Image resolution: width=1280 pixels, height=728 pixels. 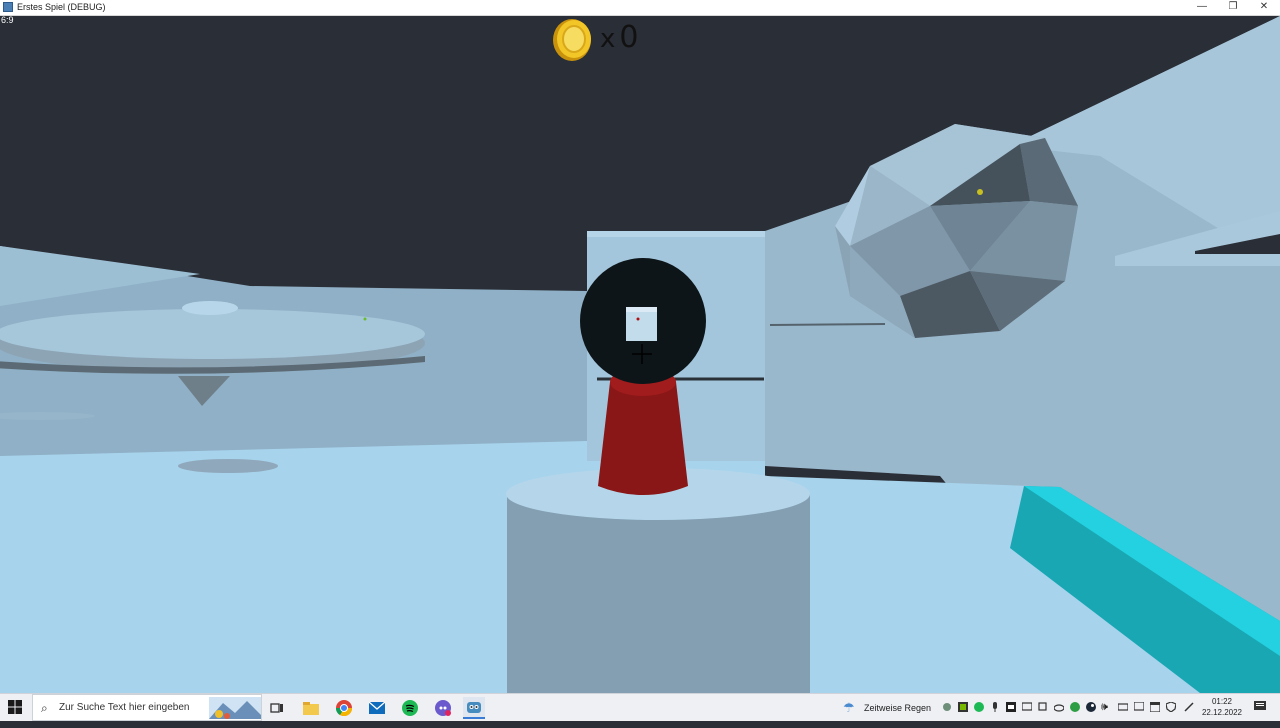 What do you see at coordinates (1027, 707) in the screenshot?
I see `tray-monitor-icon` at bounding box center [1027, 707].